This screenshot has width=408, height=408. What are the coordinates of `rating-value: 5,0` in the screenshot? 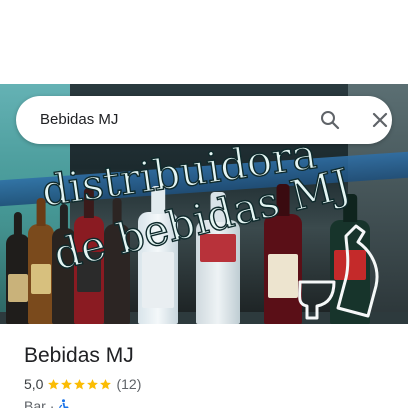 It's located at (34, 384).